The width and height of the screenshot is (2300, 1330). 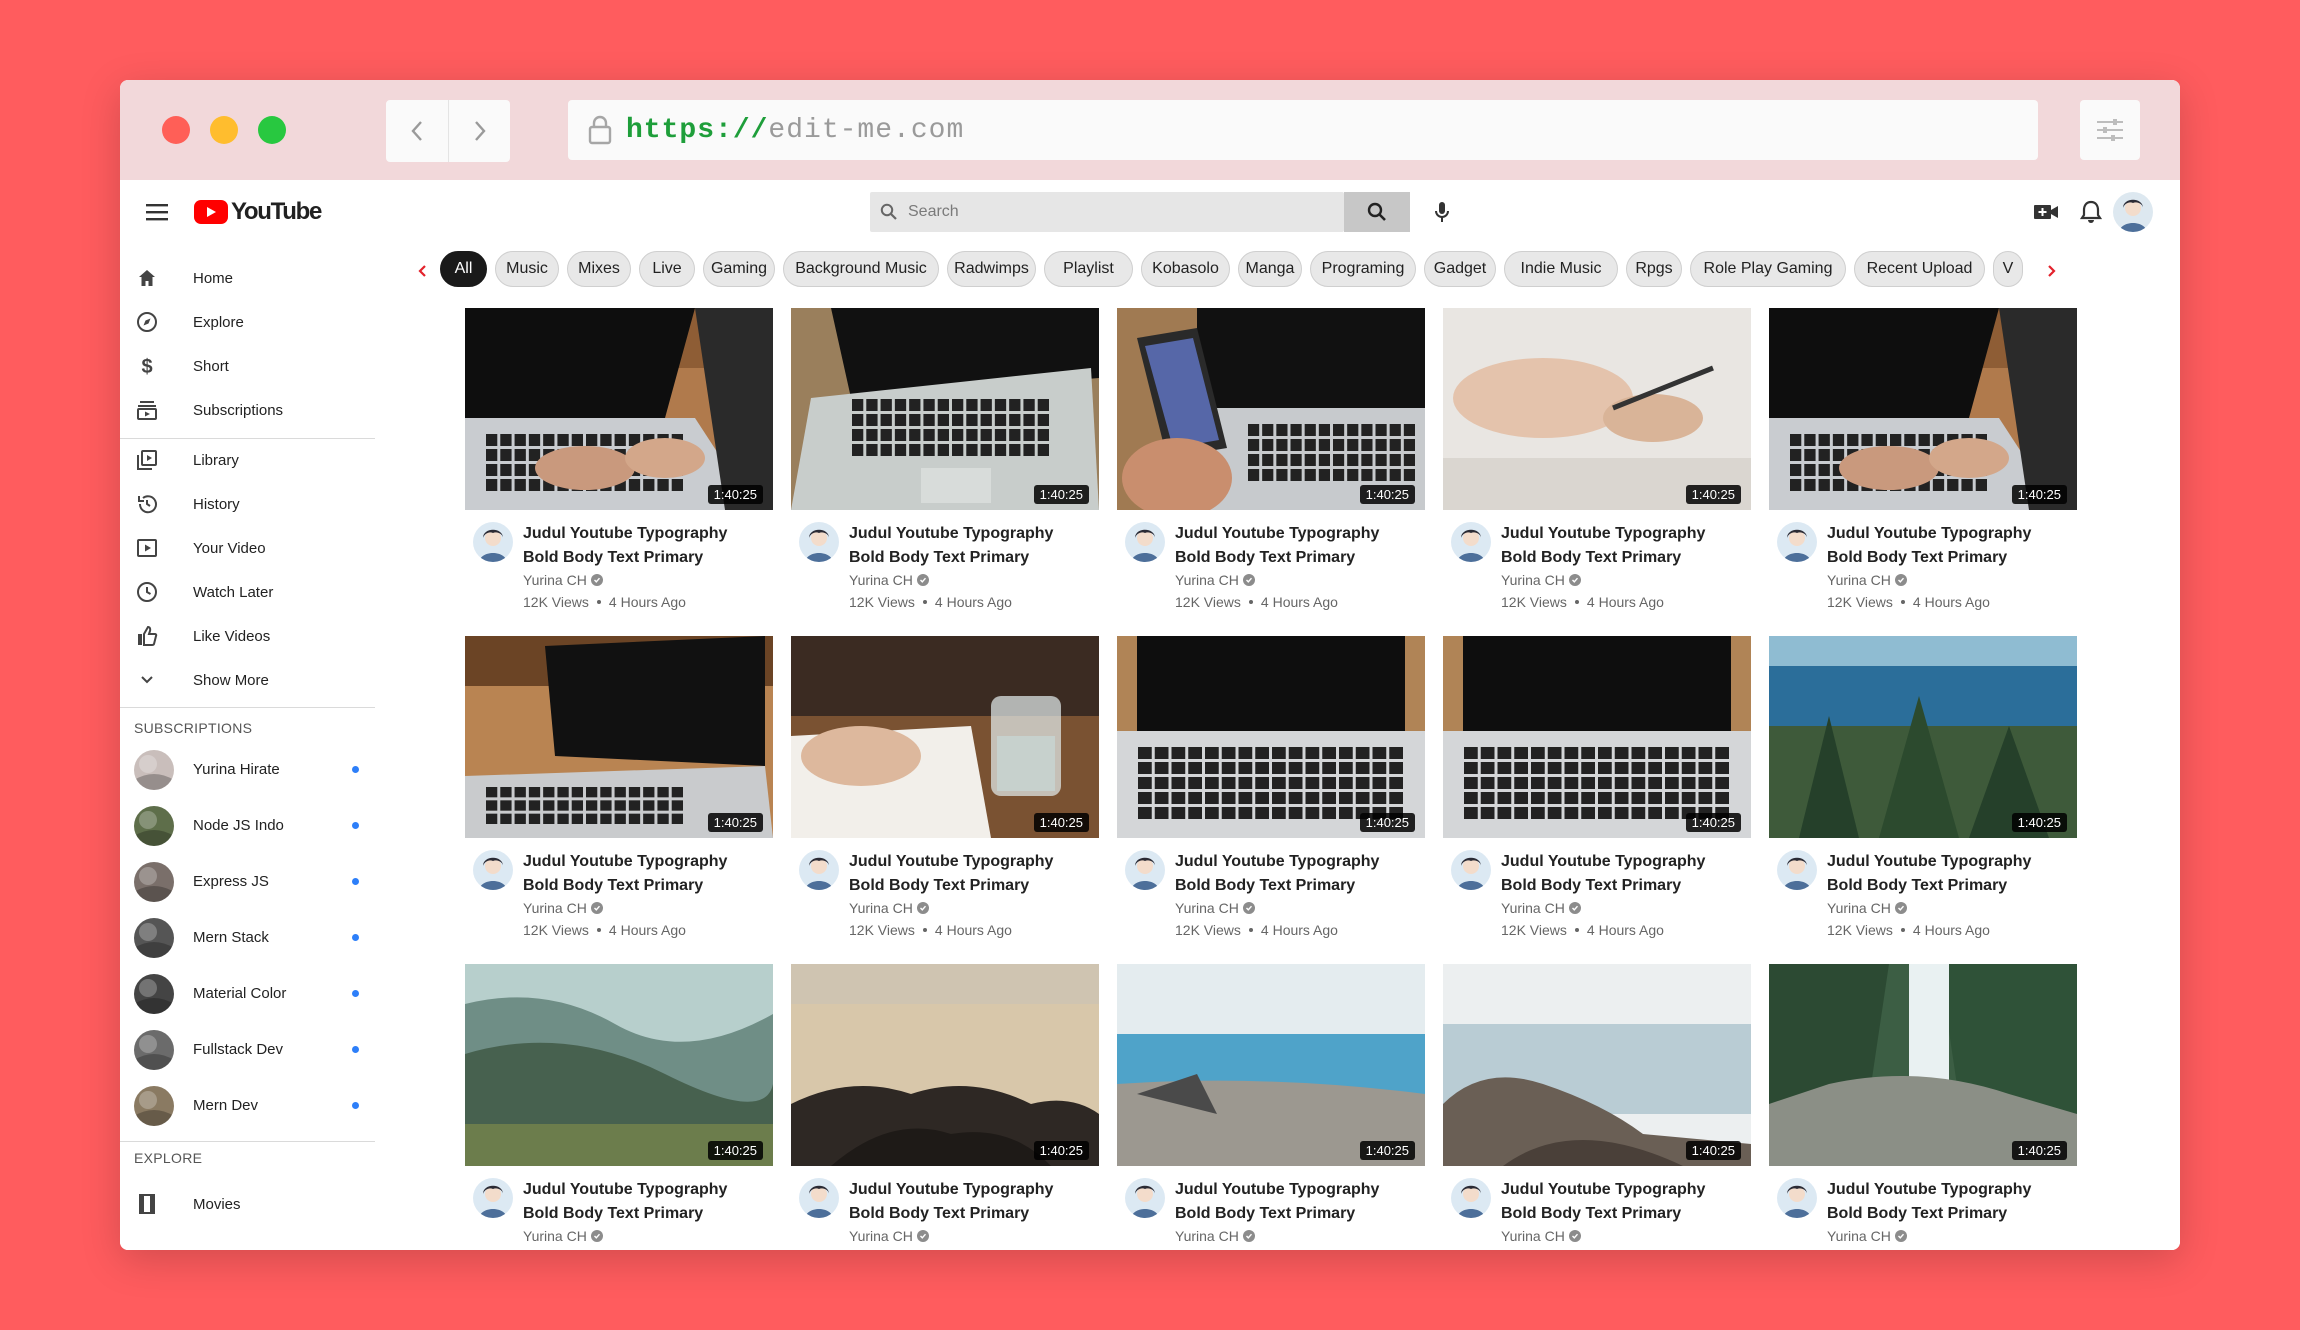 I want to click on sidebar-item-subscriptions: Subscriptions, so click(x=247, y=410).